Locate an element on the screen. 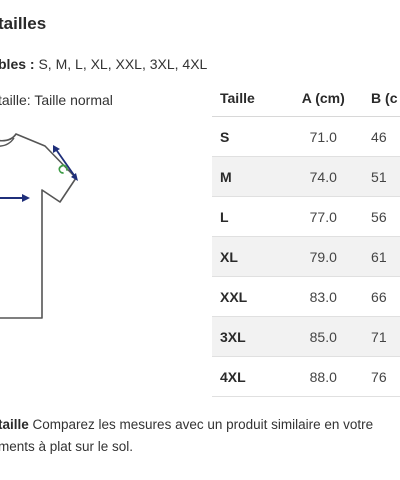 The image size is (400, 480). table-row: L 77.0 56 is located at coordinates (306, 216).